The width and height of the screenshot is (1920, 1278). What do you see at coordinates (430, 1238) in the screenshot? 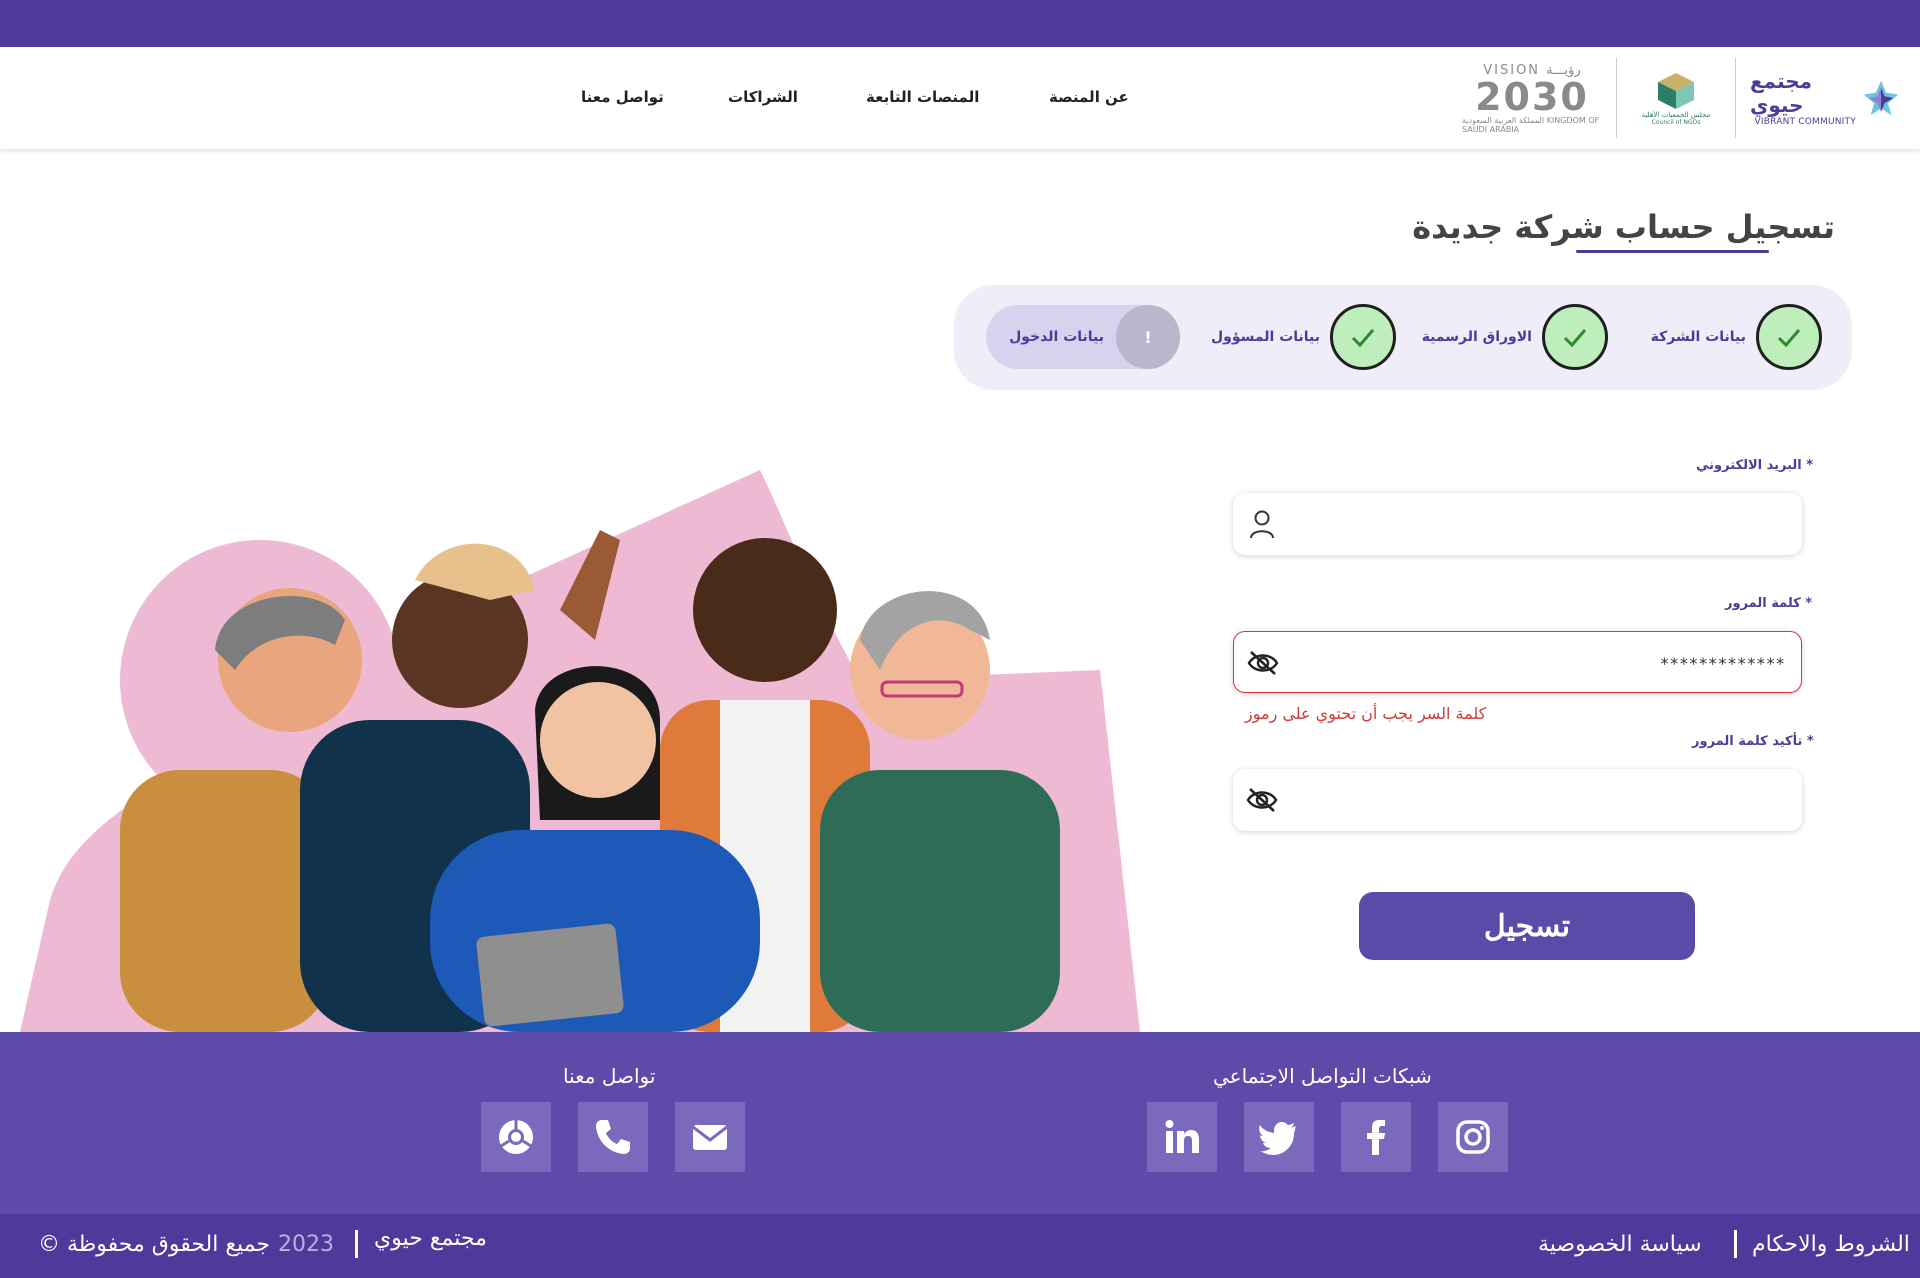
I see `brand-name: مجتمع حيوي` at bounding box center [430, 1238].